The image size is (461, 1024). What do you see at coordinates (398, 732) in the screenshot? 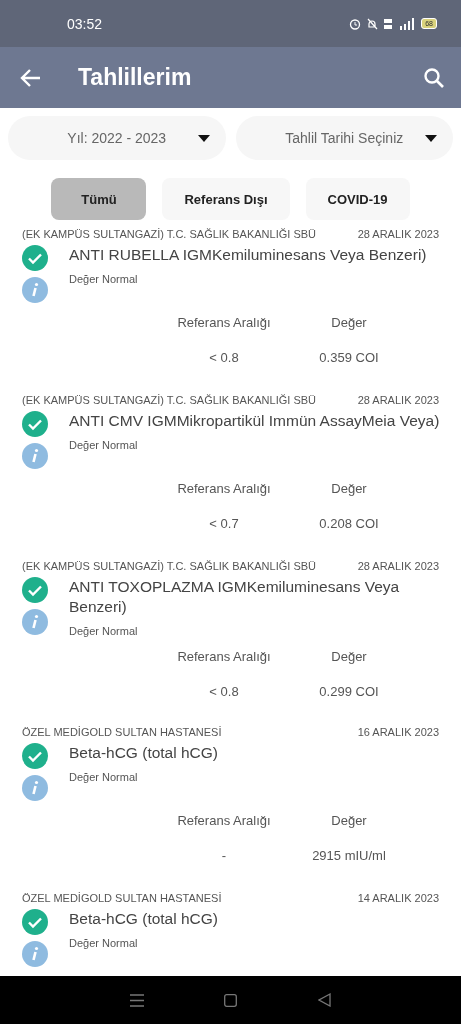
I see `result-date: 16 ARALIK 2023` at bounding box center [398, 732].